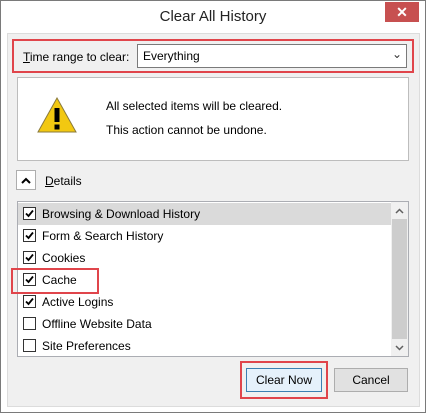  I want to click on time-range-select: Everything ⌄, so click(272, 56).